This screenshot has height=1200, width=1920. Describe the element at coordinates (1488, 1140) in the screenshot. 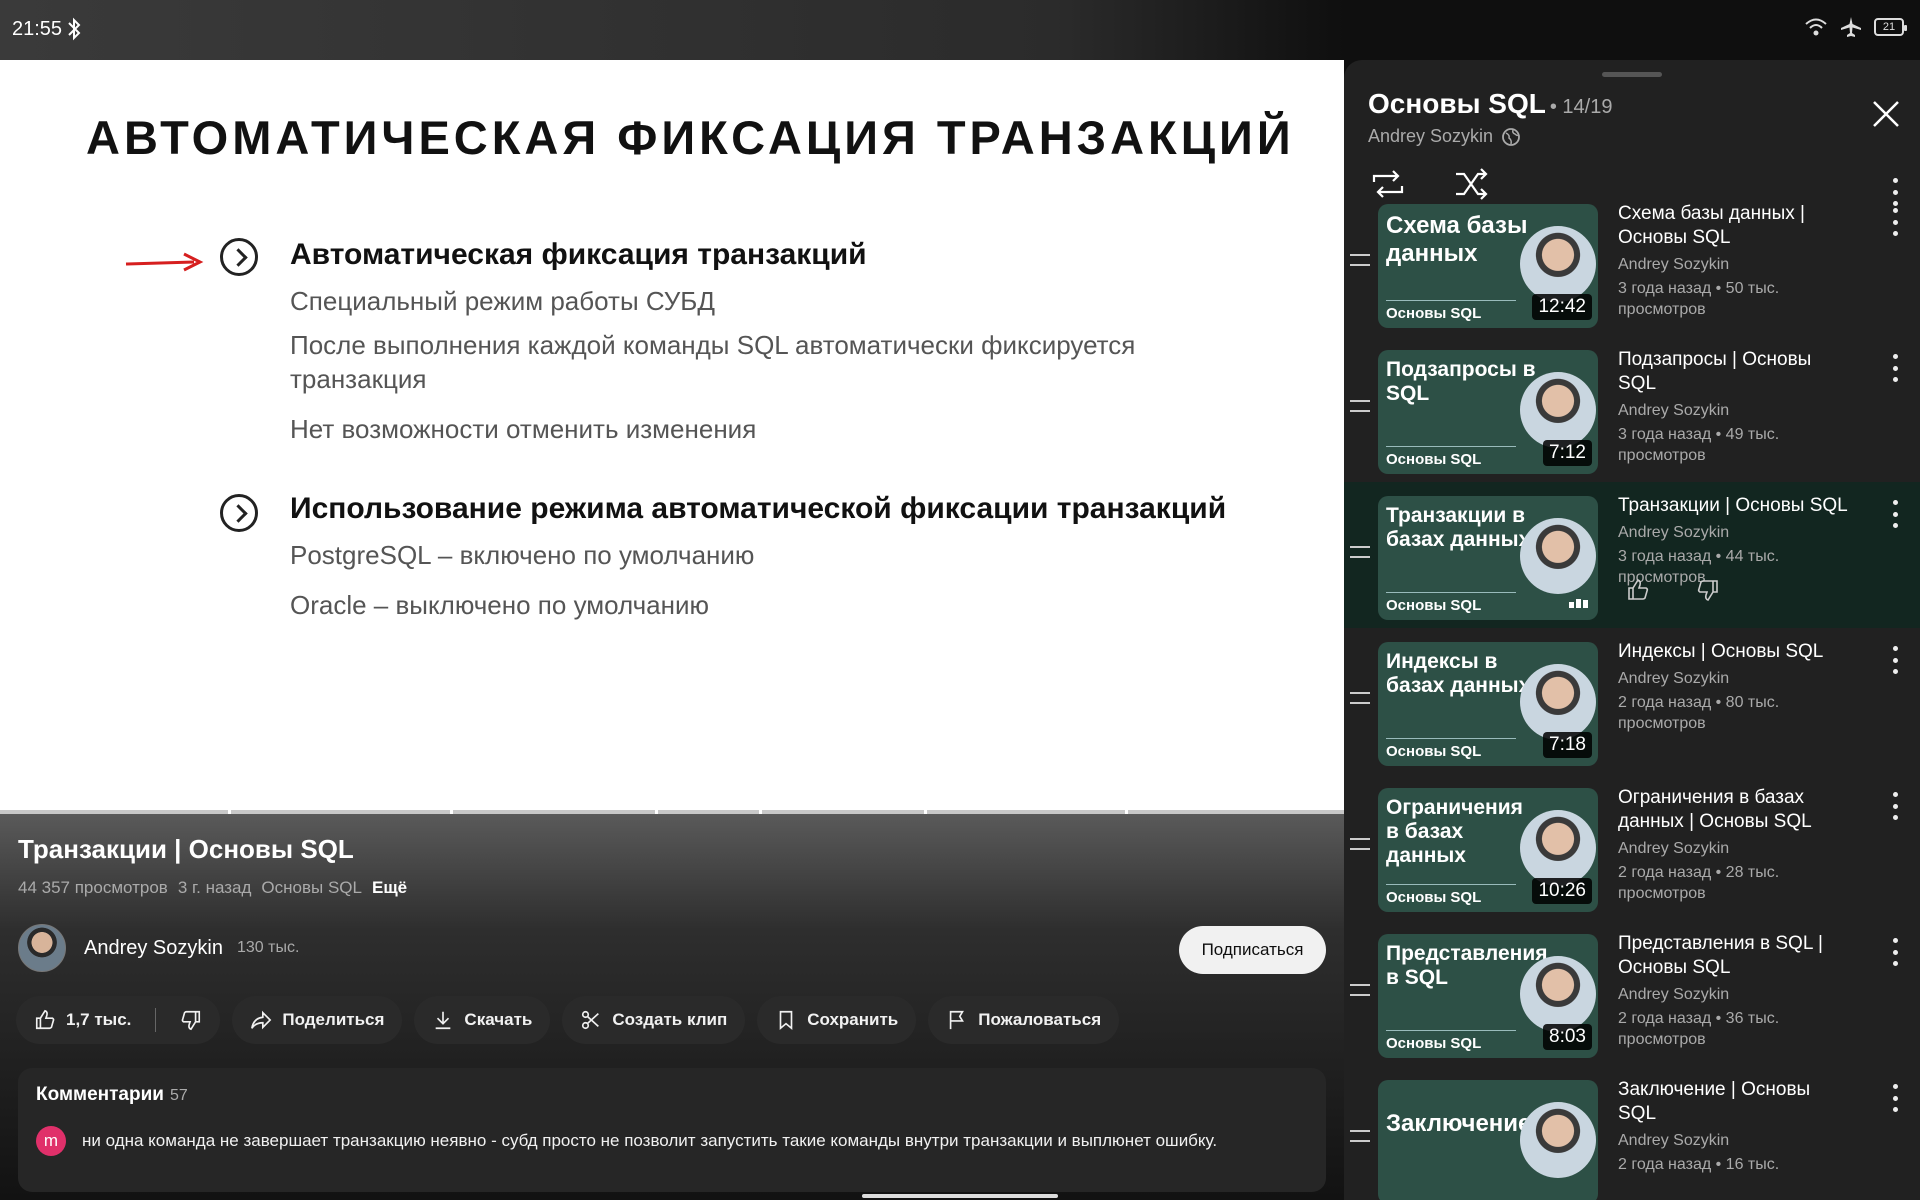

I see `video-thumbnail: Заключение` at that location.